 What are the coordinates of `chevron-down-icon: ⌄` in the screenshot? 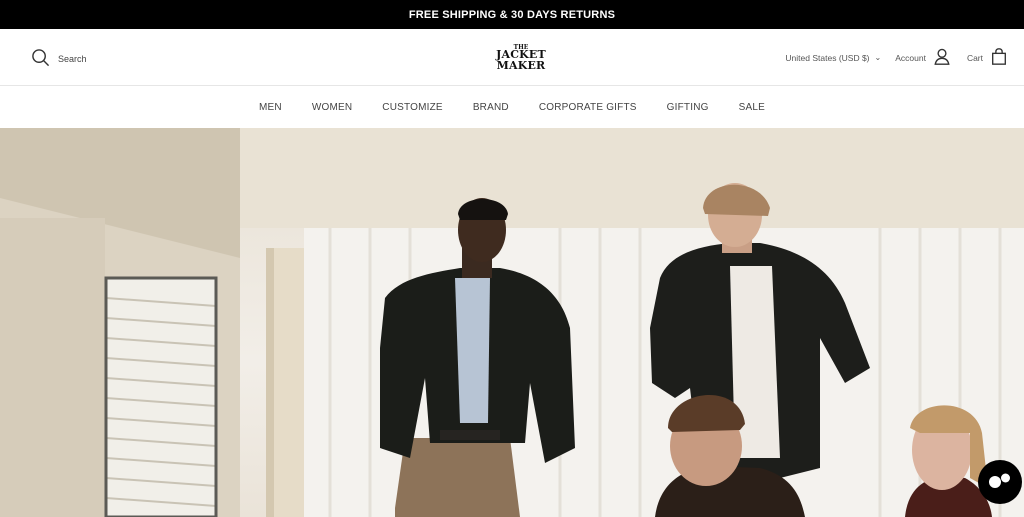 It's located at (878, 57).